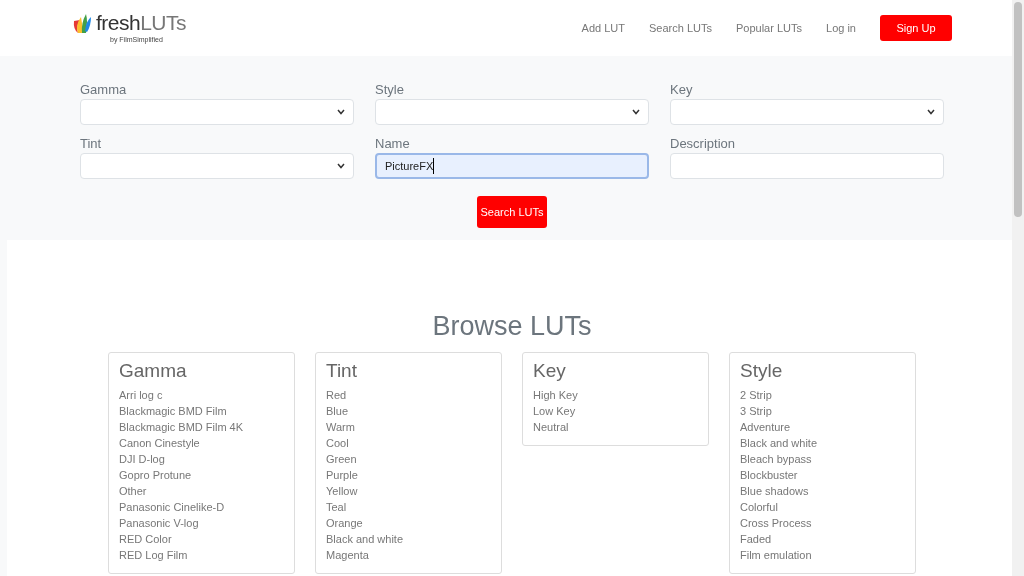  Describe the element at coordinates (822, 491) in the screenshot. I see `category-link: Blue shadows` at that location.